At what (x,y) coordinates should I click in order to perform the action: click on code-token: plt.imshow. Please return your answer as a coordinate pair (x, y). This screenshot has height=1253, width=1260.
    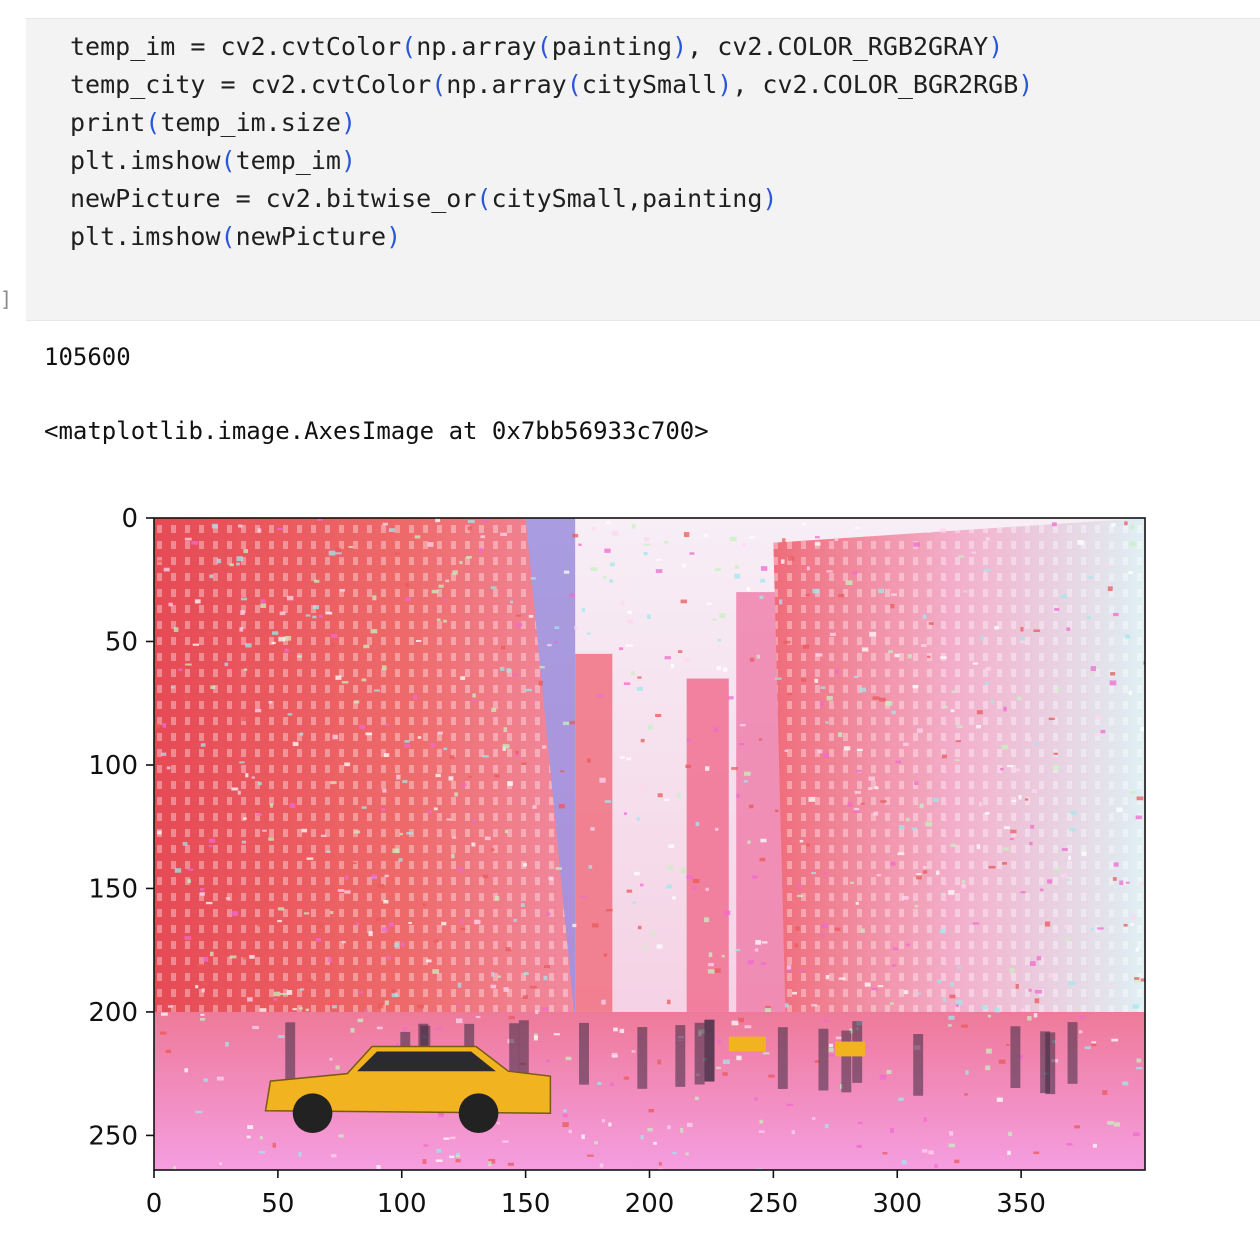
    Looking at the image, I should click on (145, 160).